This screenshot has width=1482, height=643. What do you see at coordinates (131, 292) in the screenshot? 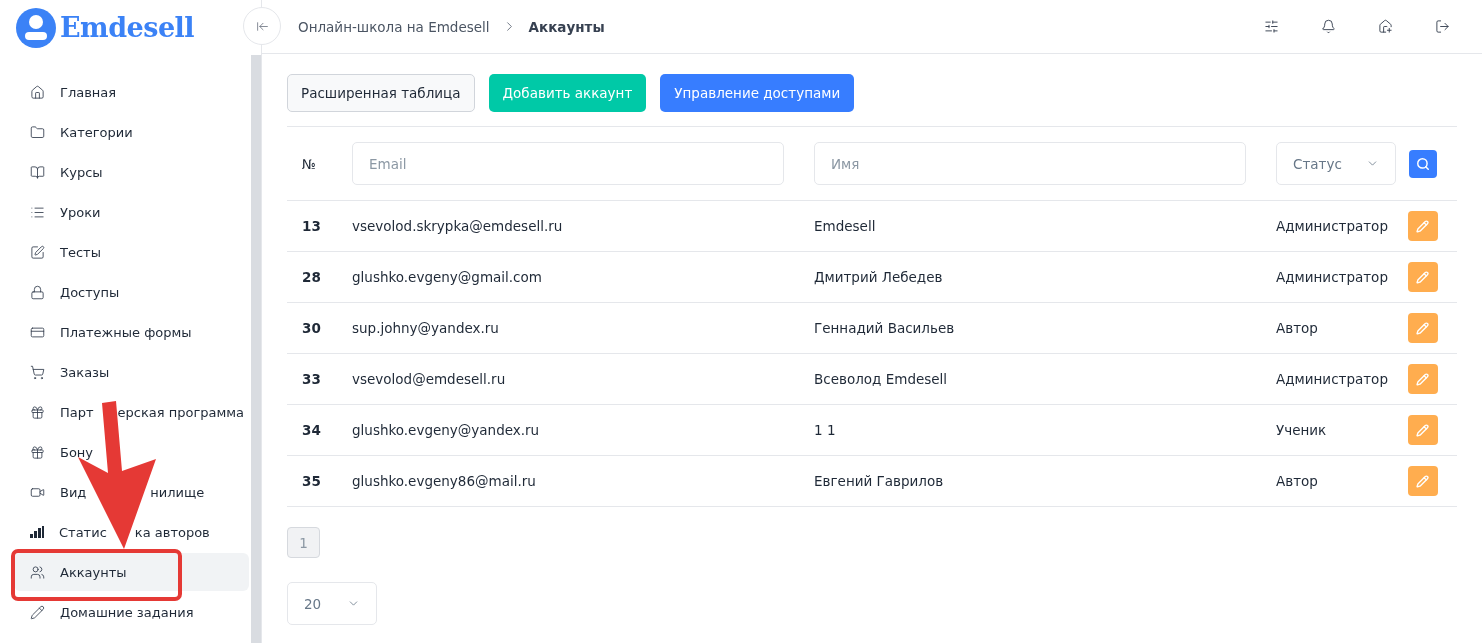
I see `sidebar-item: Доступы` at bounding box center [131, 292].